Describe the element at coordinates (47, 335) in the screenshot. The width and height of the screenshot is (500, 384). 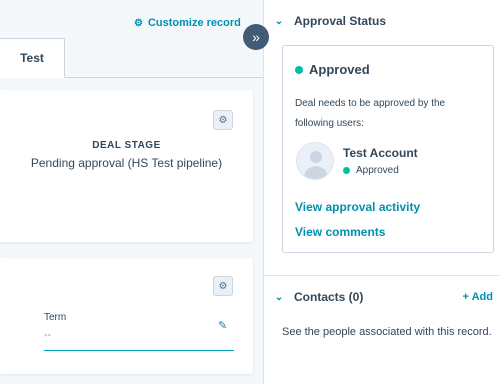
I see `term-field: --` at that location.